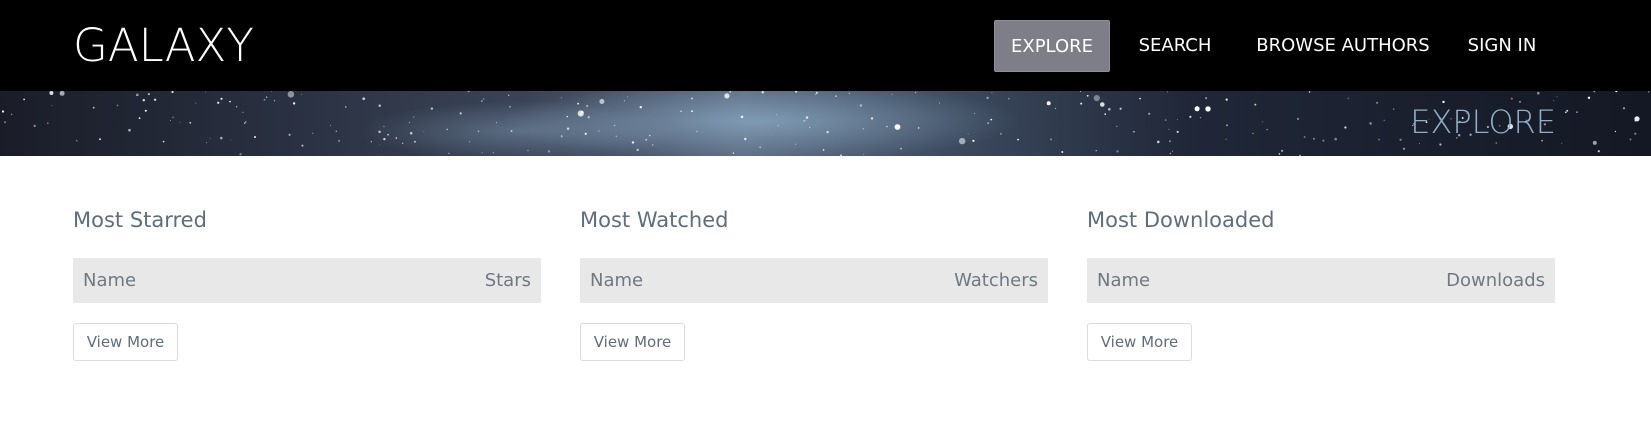 This screenshot has width=1651, height=426. I want to click on view-more-watched-button: View More, so click(632, 342).